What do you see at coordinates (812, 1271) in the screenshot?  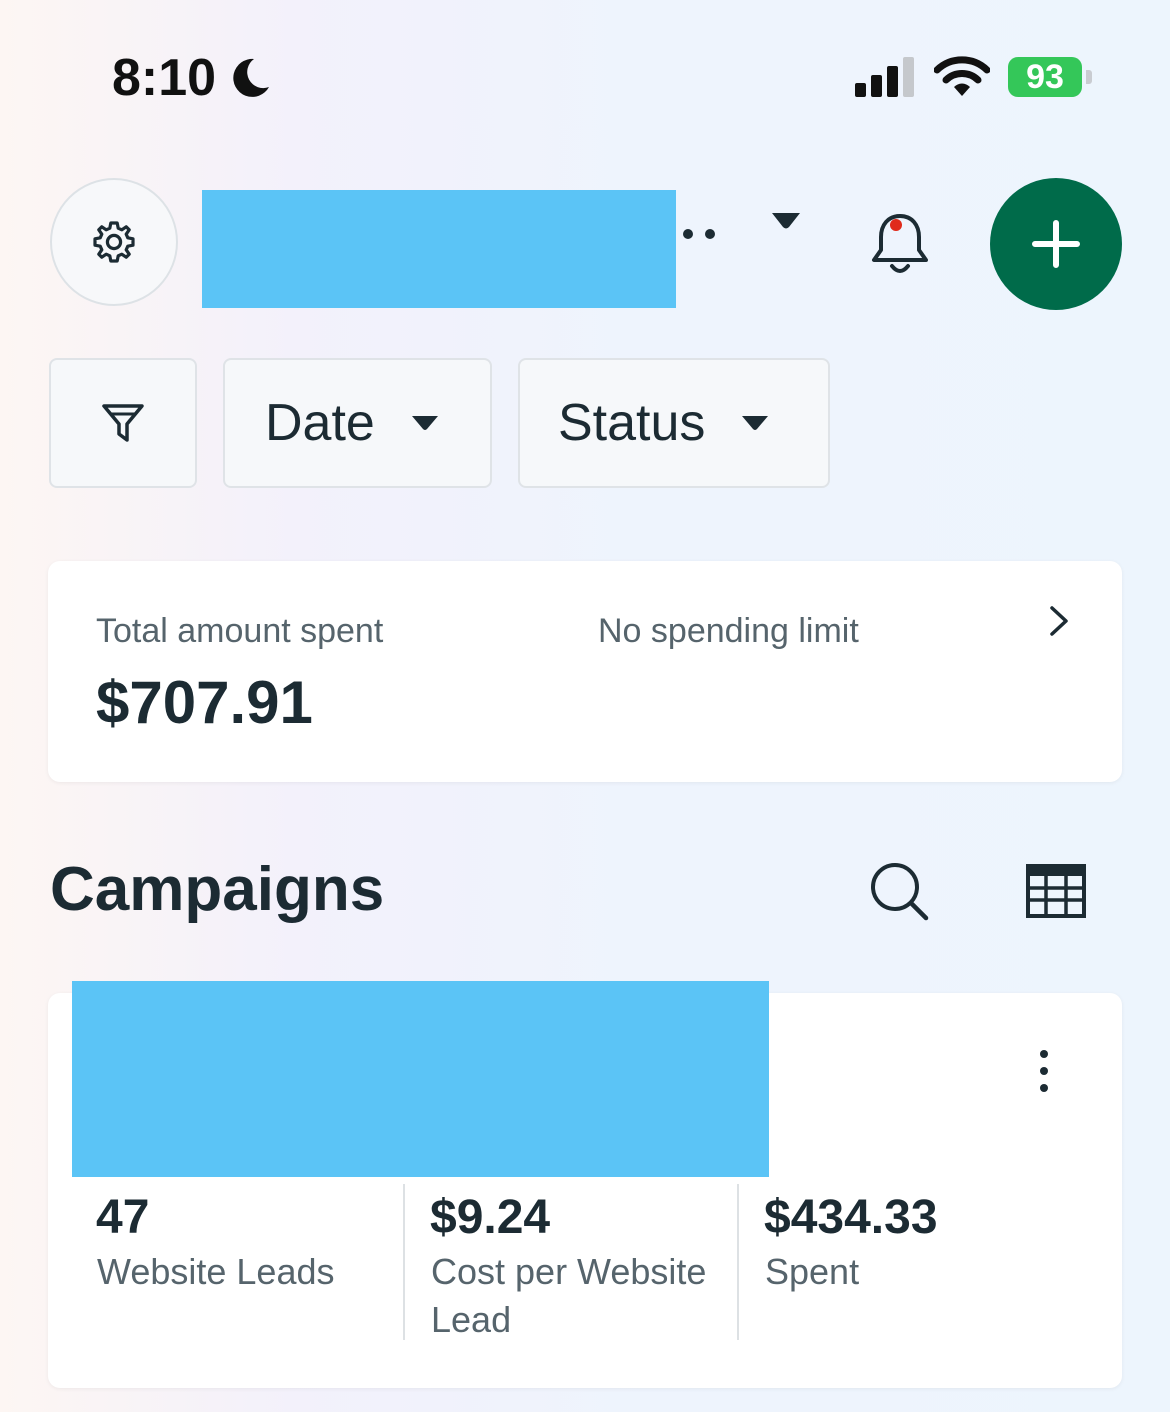 I see `metric-spent-label: Spent` at bounding box center [812, 1271].